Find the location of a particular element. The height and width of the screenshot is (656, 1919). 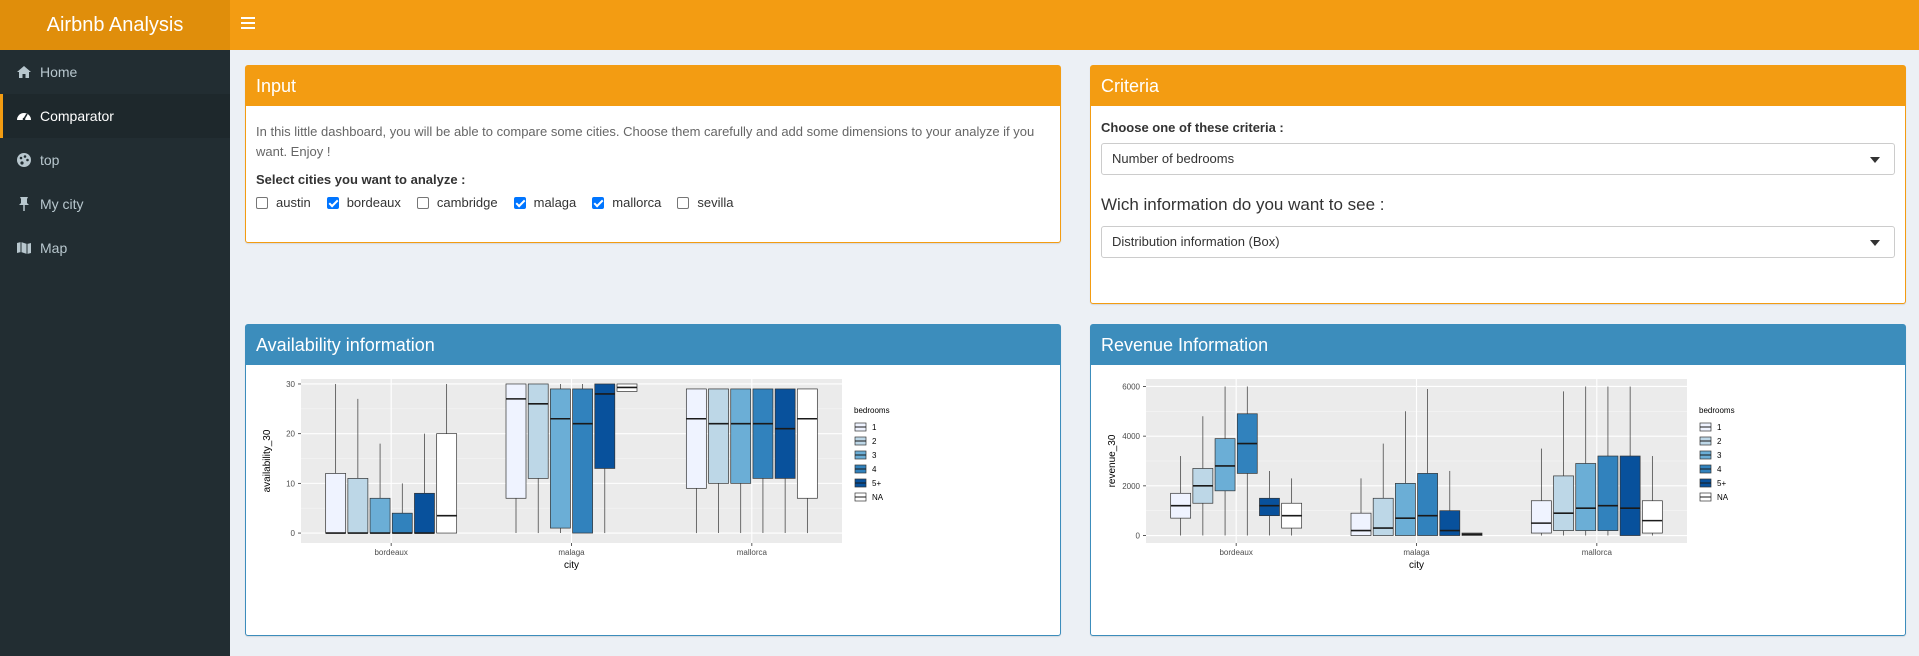

y-tick-label: 20 is located at coordinates (290, 434).